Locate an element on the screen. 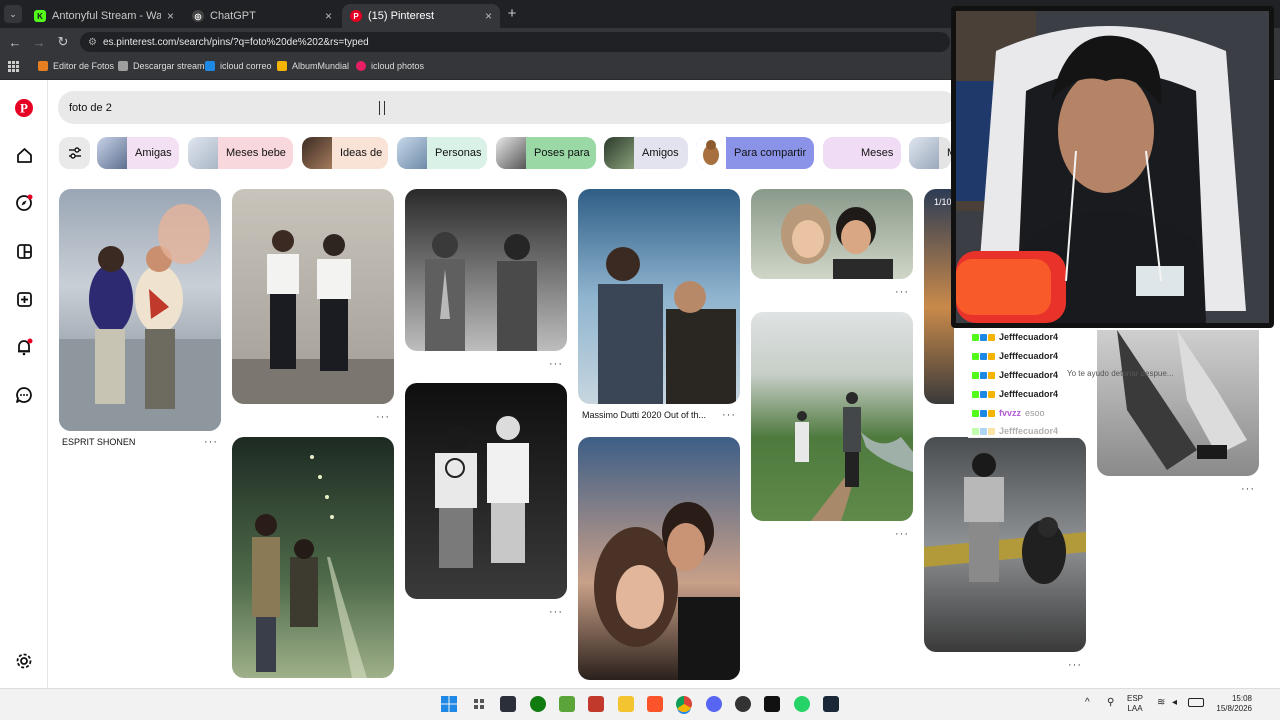 This screenshot has width=1280, height=720. settings-gear-icon is located at coordinates (24, 661).